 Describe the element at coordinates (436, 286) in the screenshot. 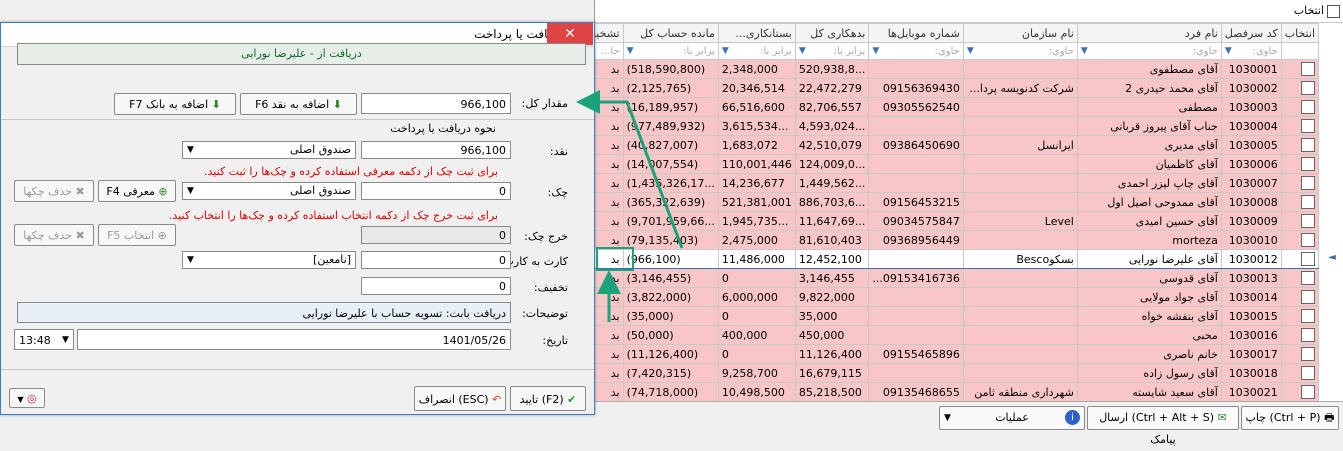

I see `discount-field: 0` at that location.